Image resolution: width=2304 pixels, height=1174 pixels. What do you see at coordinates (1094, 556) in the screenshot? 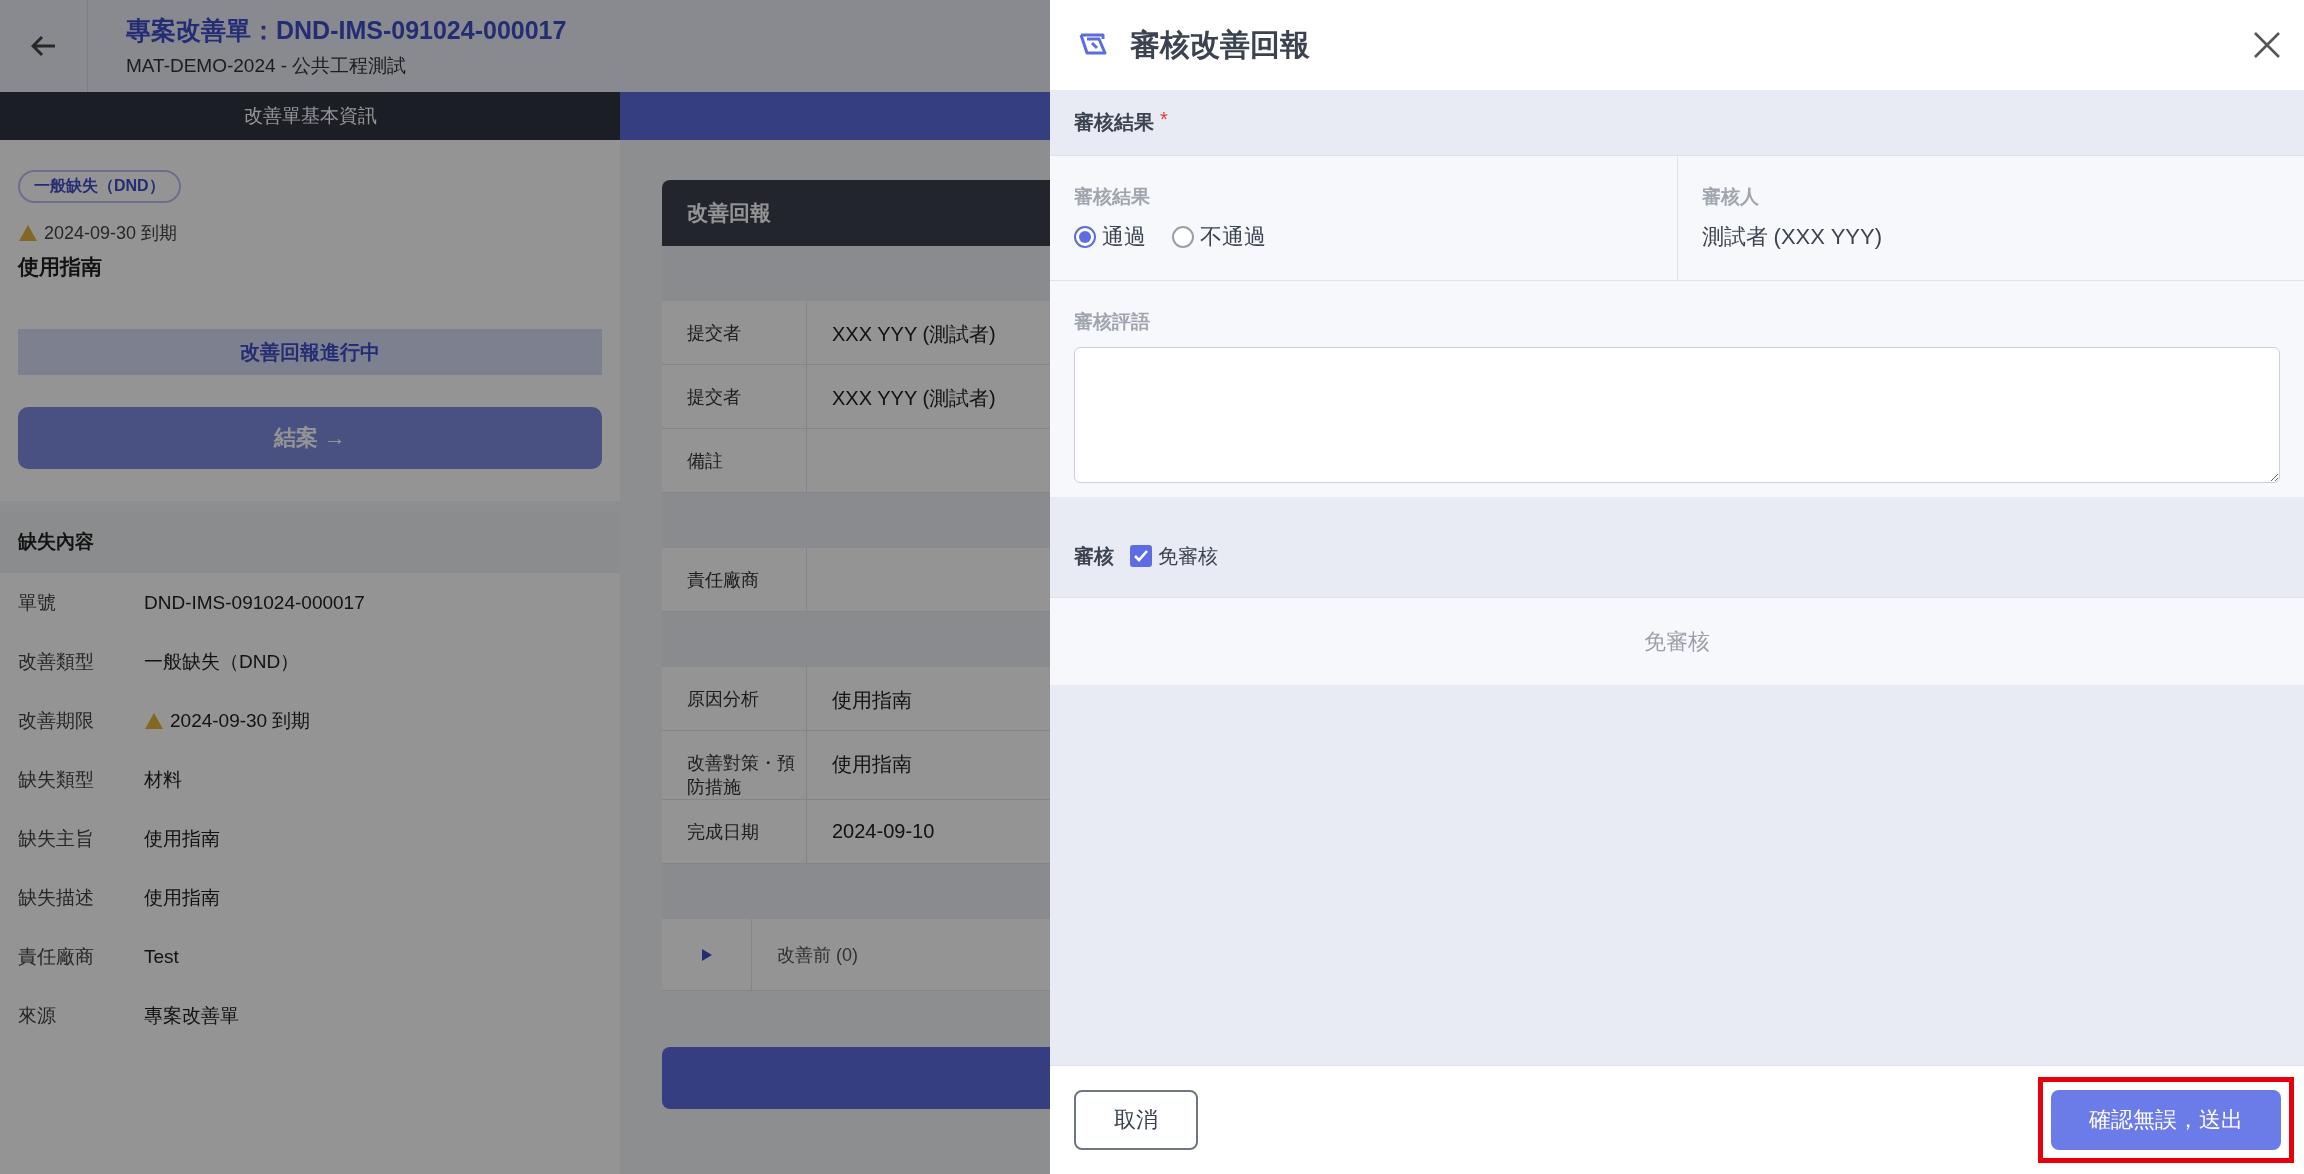
I see `section-title: 審核` at bounding box center [1094, 556].